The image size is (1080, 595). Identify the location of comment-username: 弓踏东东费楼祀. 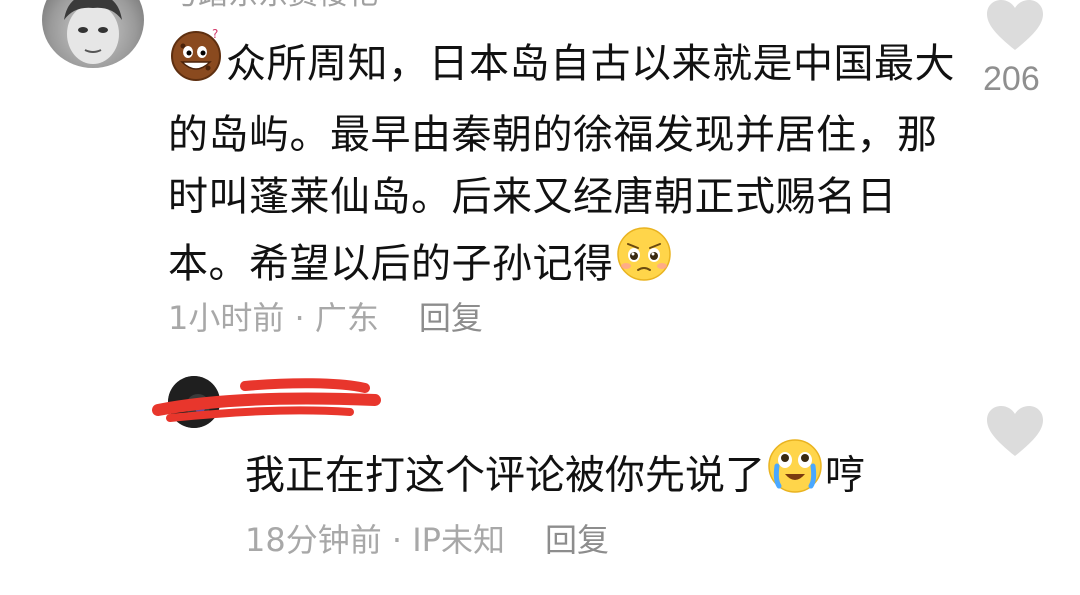
(273, 5).